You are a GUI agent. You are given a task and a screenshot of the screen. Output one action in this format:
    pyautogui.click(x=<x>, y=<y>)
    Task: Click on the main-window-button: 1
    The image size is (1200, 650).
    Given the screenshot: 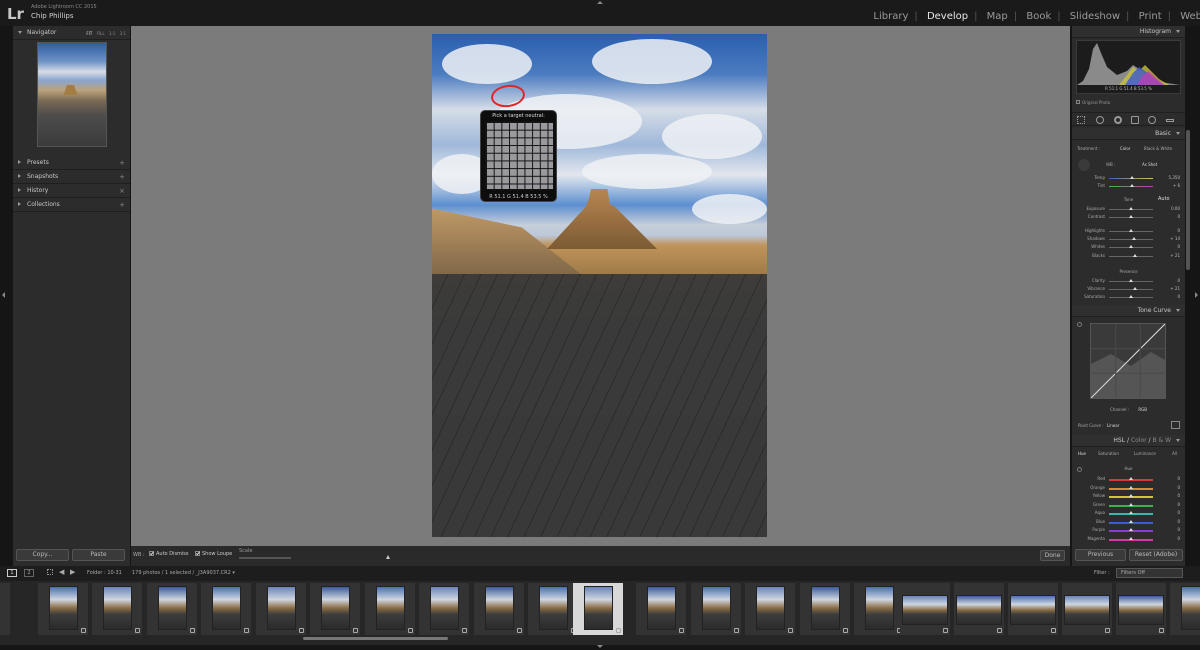 What is the action you would take?
    pyautogui.click(x=12, y=573)
    